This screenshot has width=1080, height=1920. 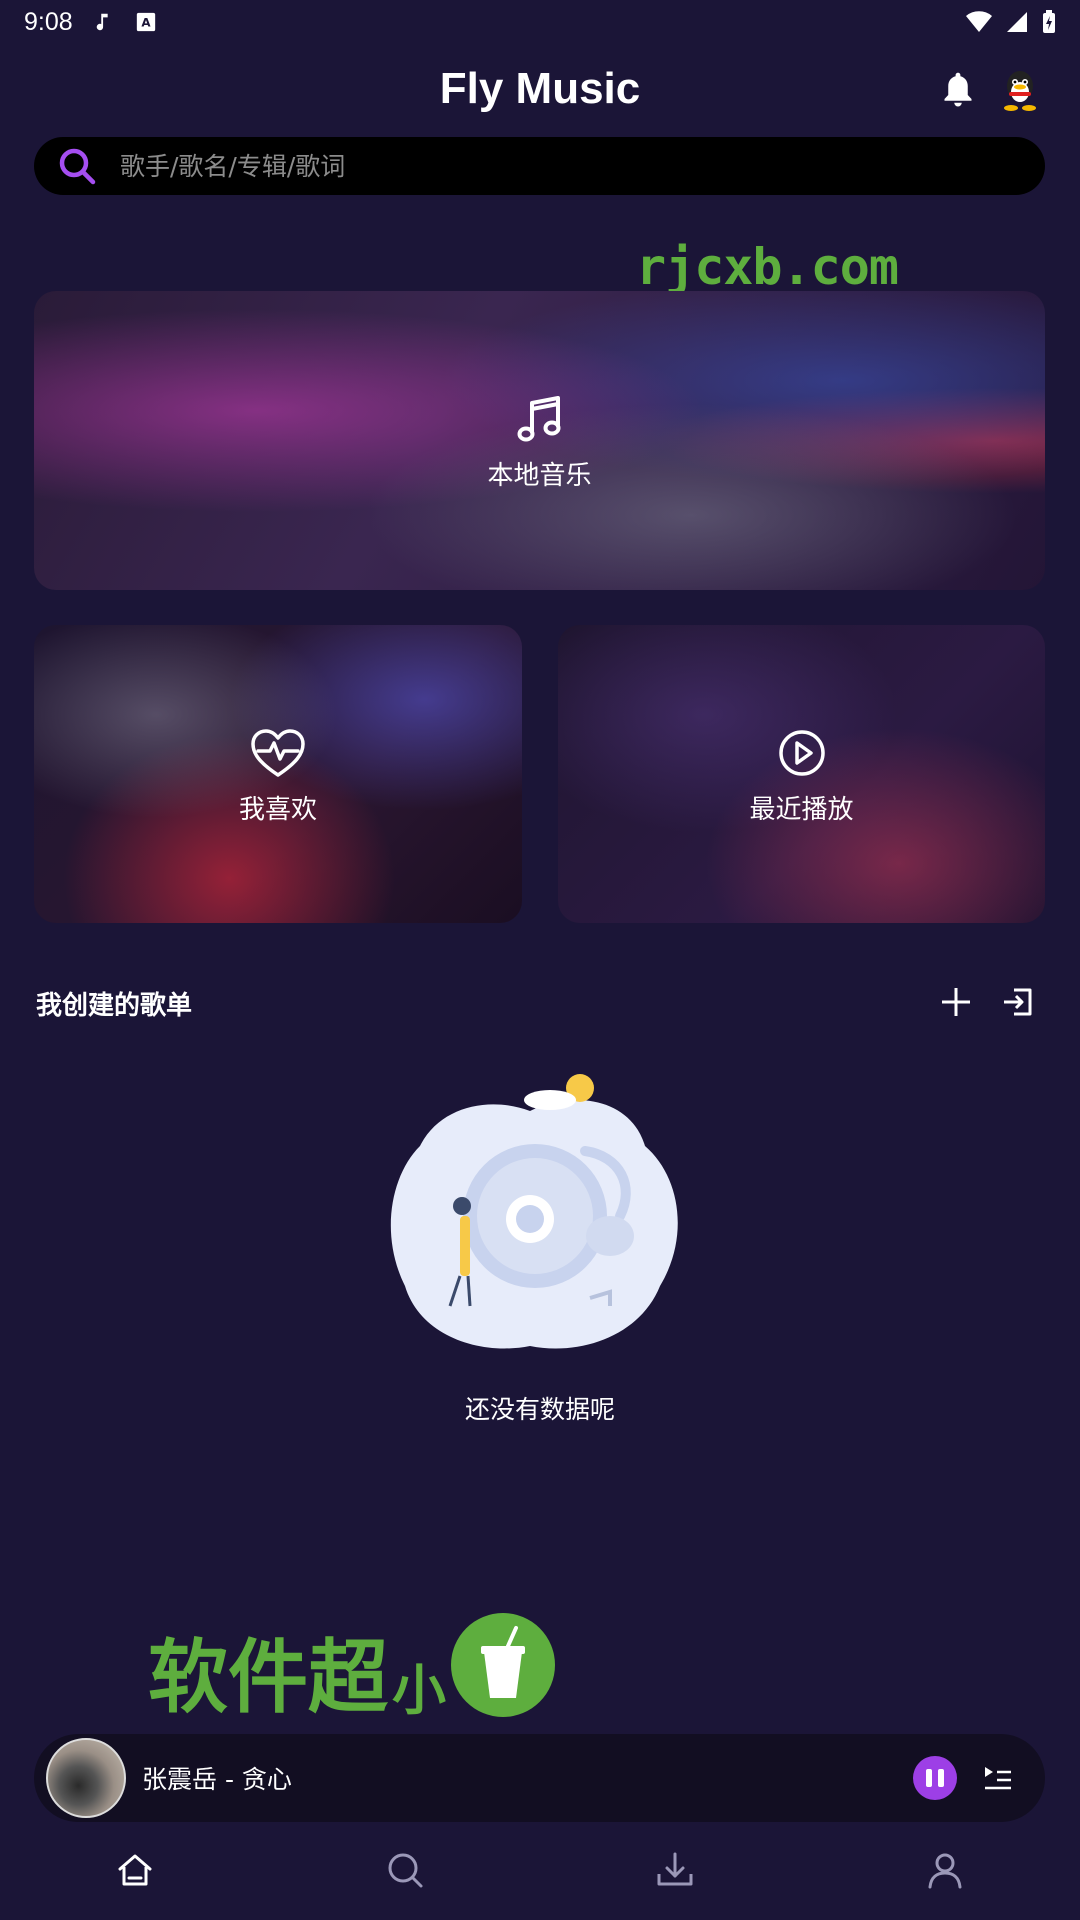 What do you see at coordinates (534, 1211) in the screenshot?
I see `empty-state-illustration` at bounding box center [534, 1211].